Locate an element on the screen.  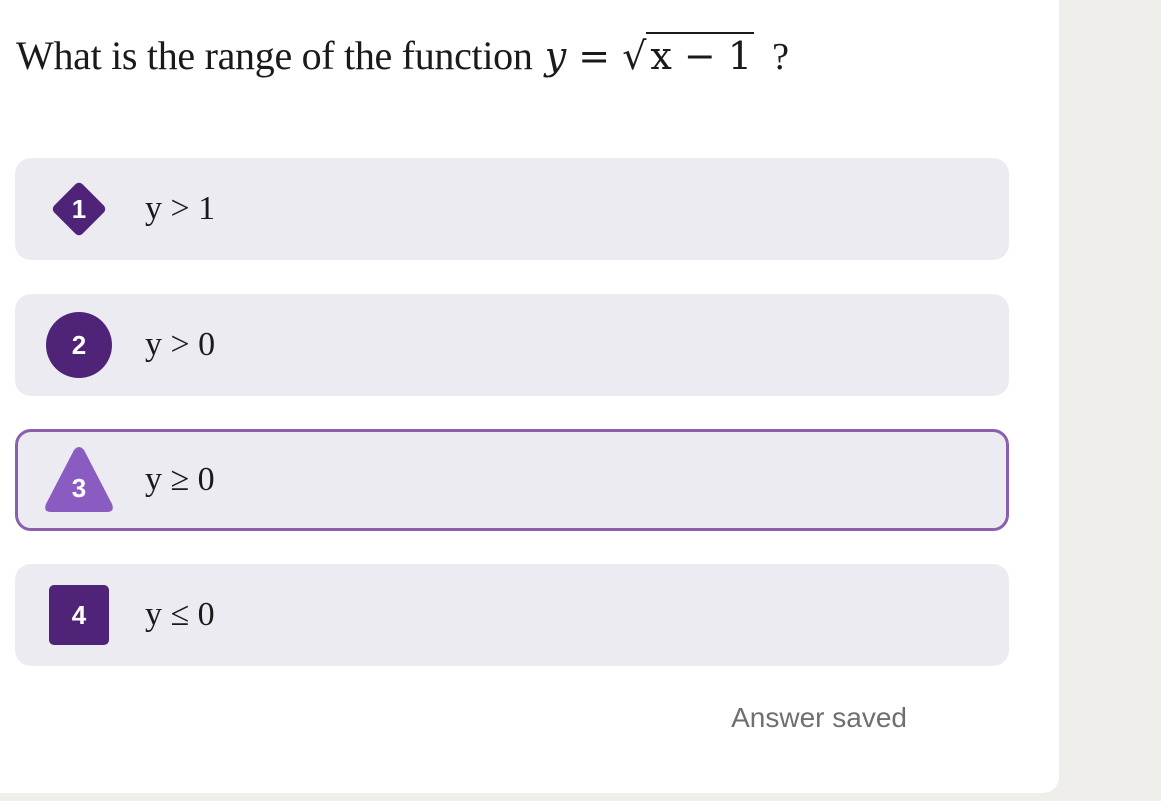
sqrt-symbol: √ is located at coordinates (634, 56).